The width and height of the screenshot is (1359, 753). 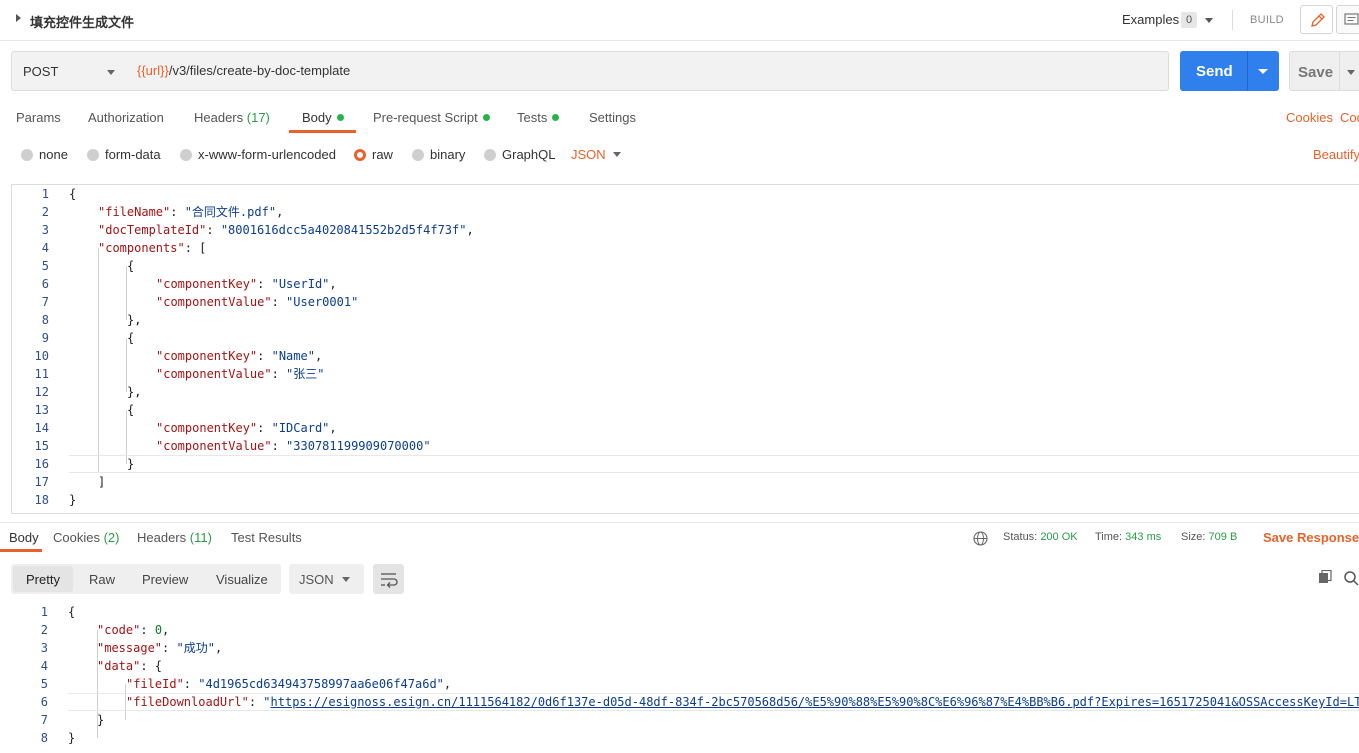 What do you see at coordinates (685, 446) in the screenshot?
I see `code-line: 15 "componentValue": "330781199909070000"` at bounding box center [685, 446].